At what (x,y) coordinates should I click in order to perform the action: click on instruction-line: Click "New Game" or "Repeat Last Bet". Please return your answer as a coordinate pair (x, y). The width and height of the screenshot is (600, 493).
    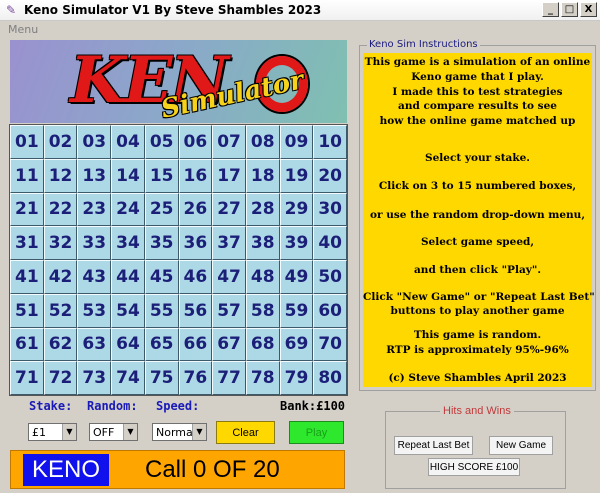
    Looking at the image, I should click on (479, 297).